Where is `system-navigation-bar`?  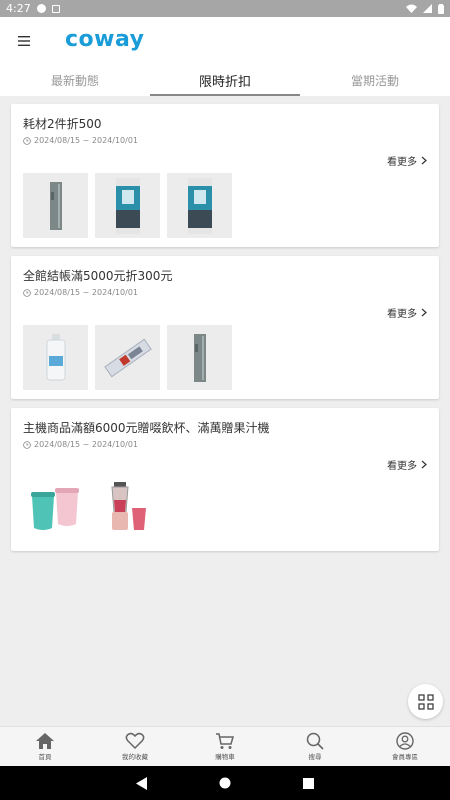
system-navigation-bar is located at coordinates (225, 783).